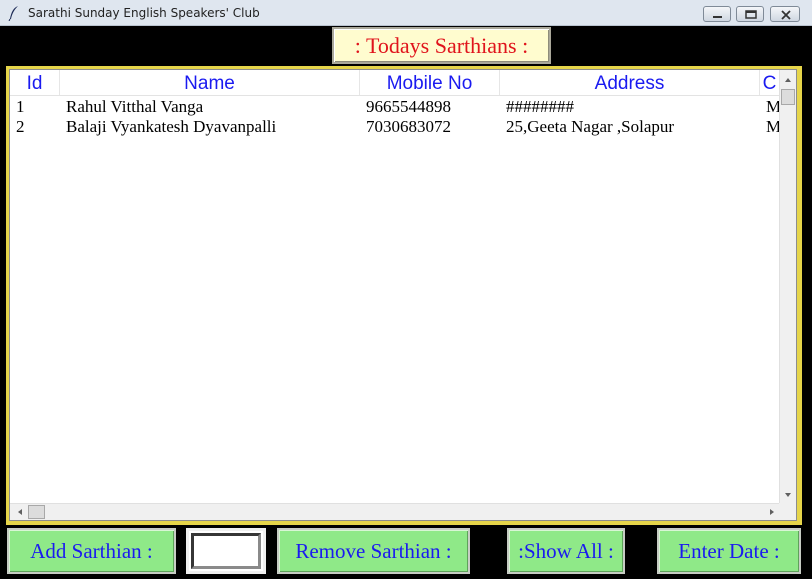 The image size is (812, 579). I want to click on scrollbar-corner, so click(787, 511).